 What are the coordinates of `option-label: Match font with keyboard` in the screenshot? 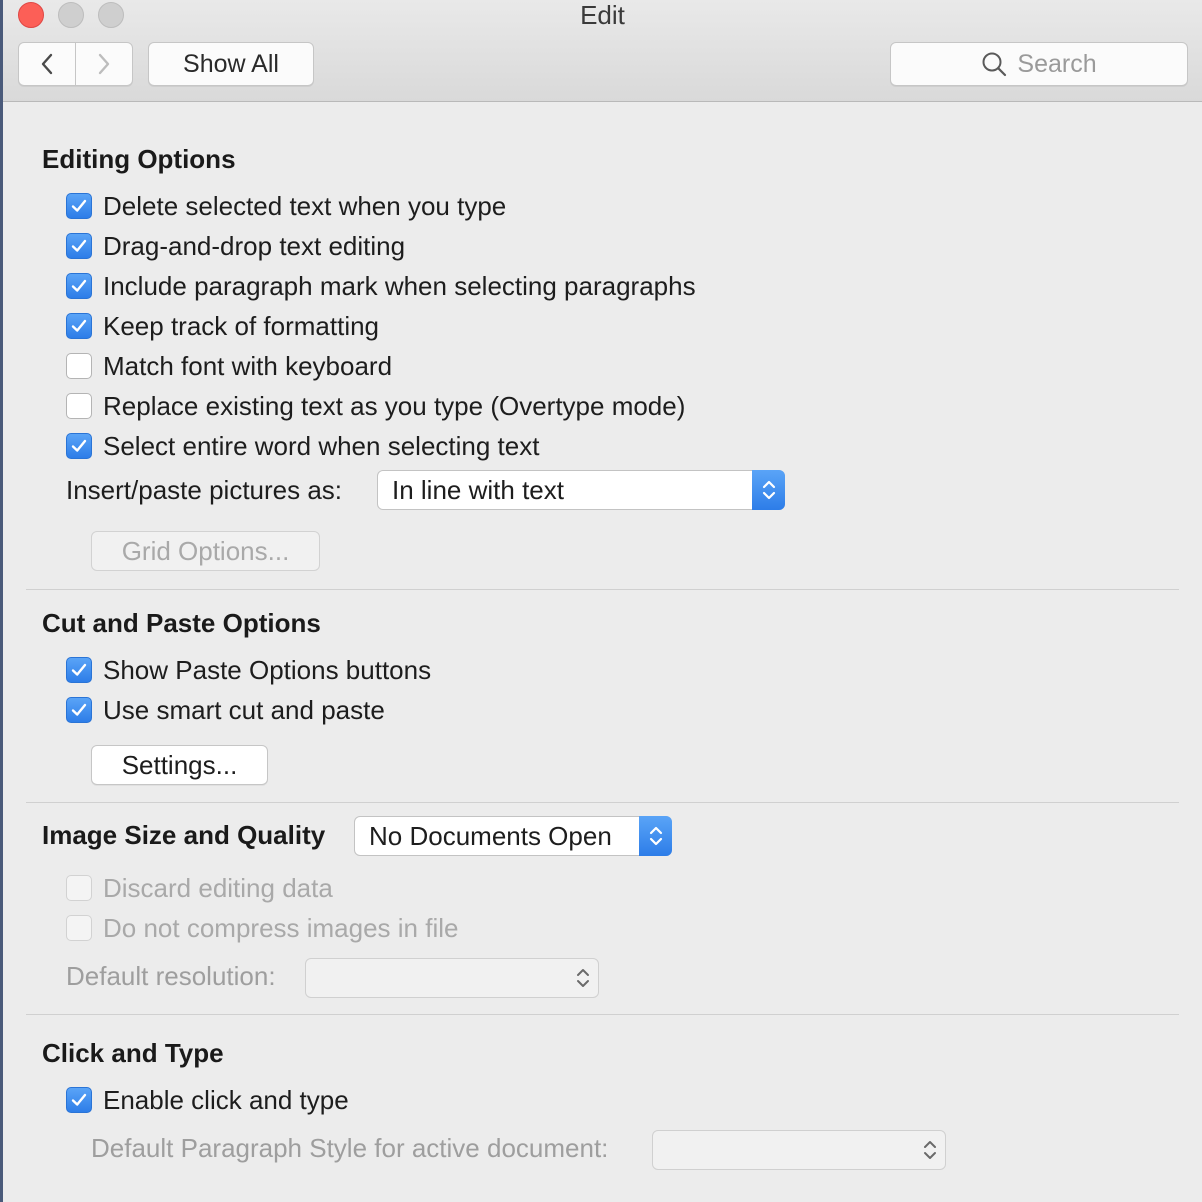 It's located at (248, 365).